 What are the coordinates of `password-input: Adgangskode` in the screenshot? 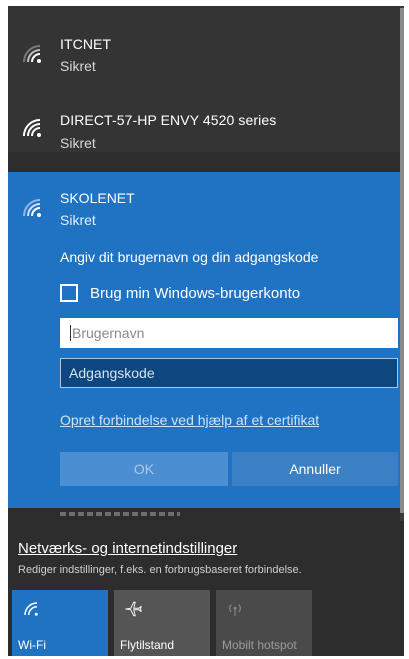 It's located at (229, 373).